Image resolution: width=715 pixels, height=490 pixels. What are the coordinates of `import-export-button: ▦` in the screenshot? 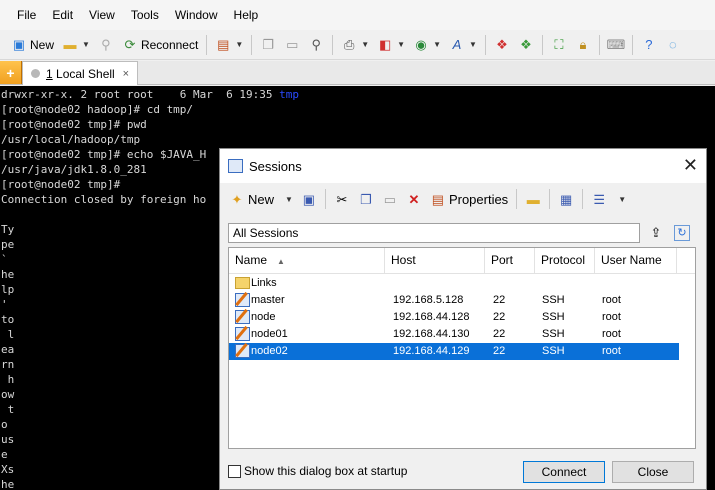 It's located at (566, 199).